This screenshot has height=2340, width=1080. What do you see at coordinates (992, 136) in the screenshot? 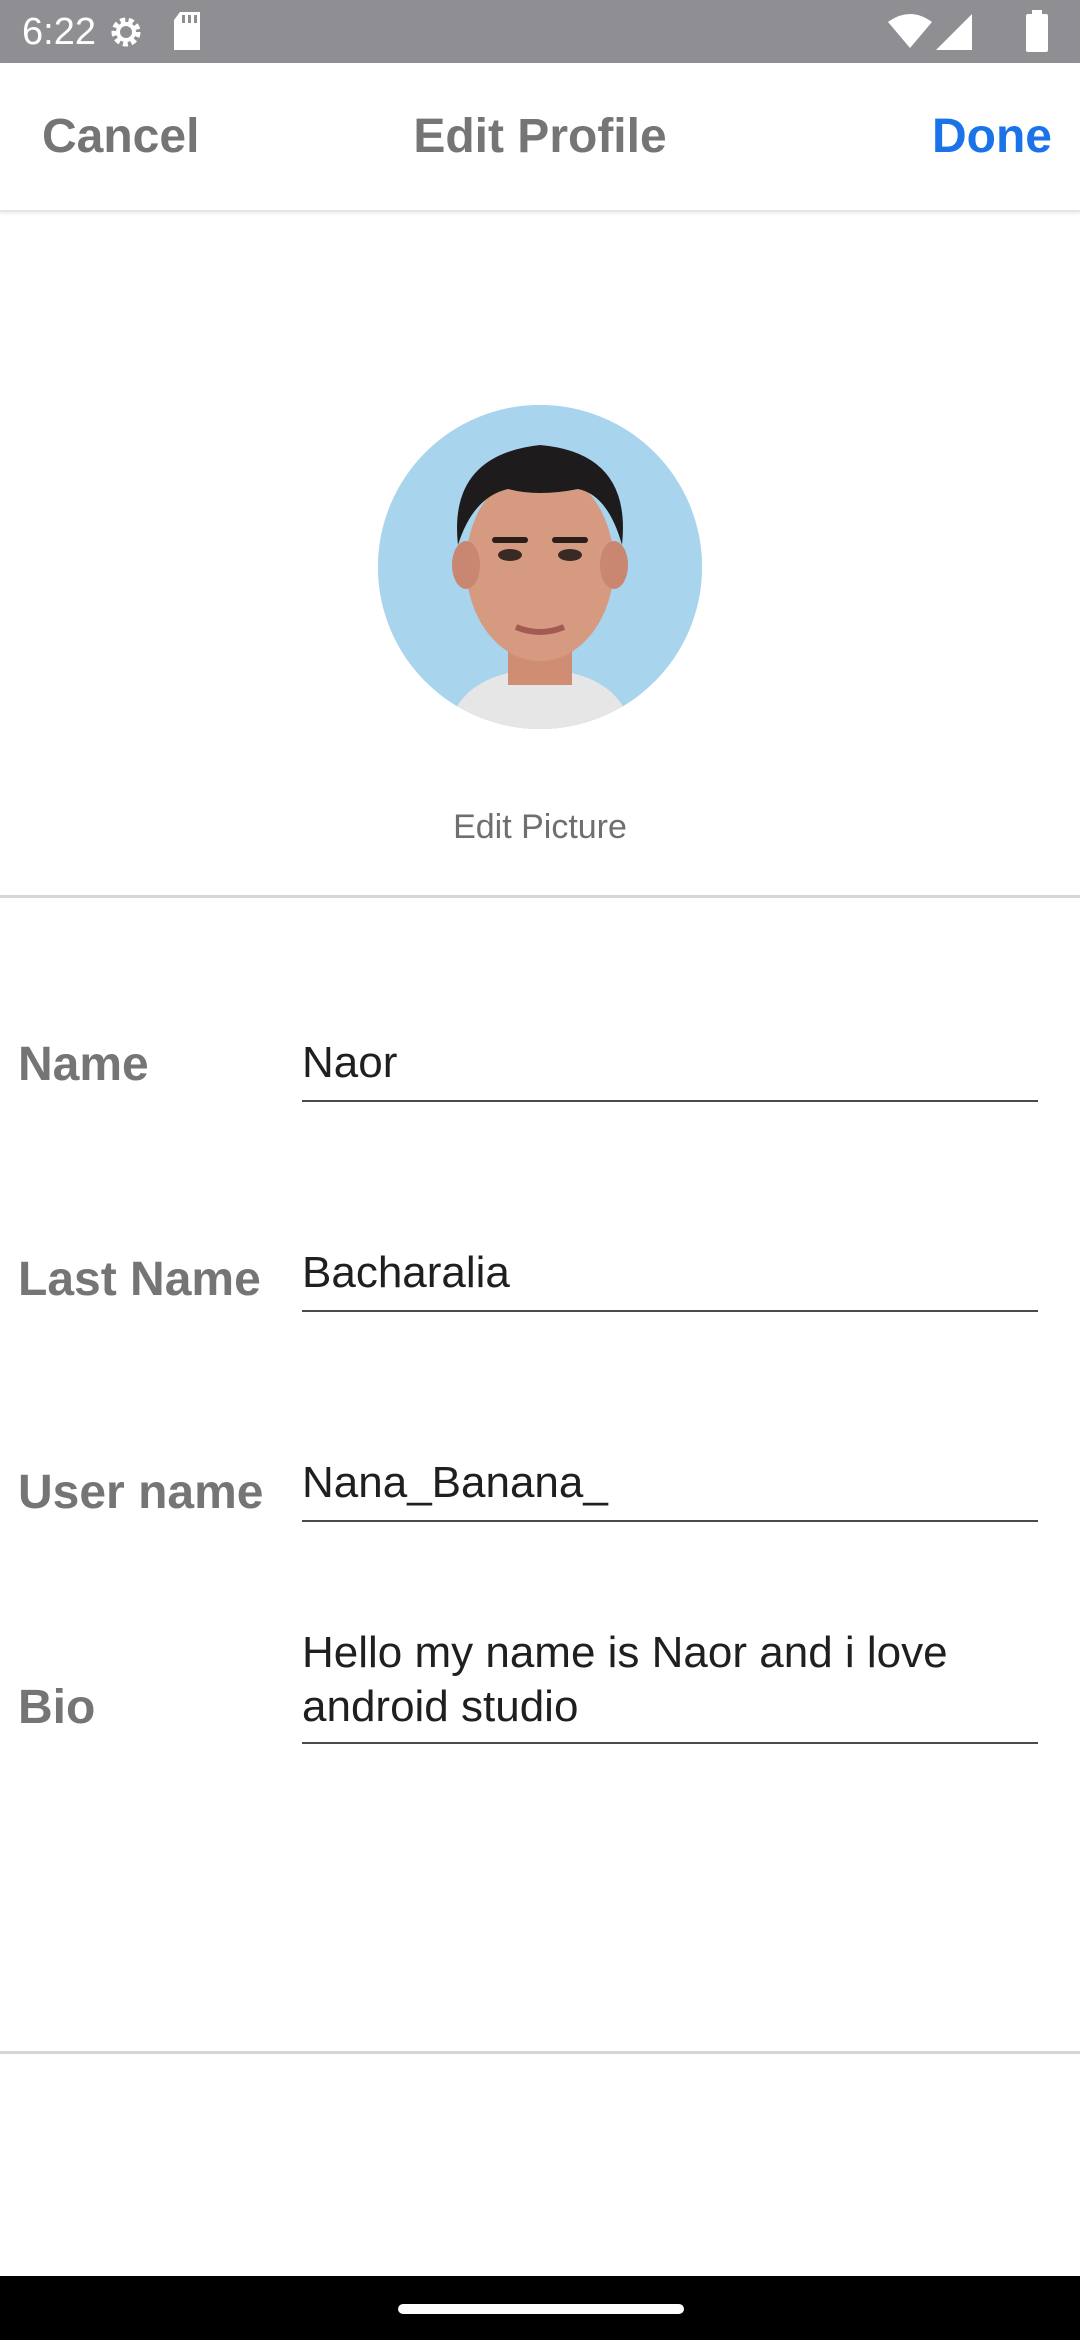
I see `done-button: Done` at bounding box center [992, 136].